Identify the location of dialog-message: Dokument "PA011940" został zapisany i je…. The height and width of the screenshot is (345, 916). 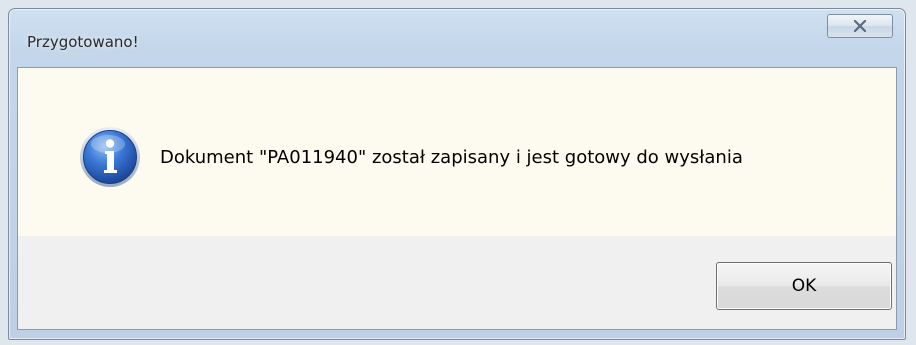
(451, 157).